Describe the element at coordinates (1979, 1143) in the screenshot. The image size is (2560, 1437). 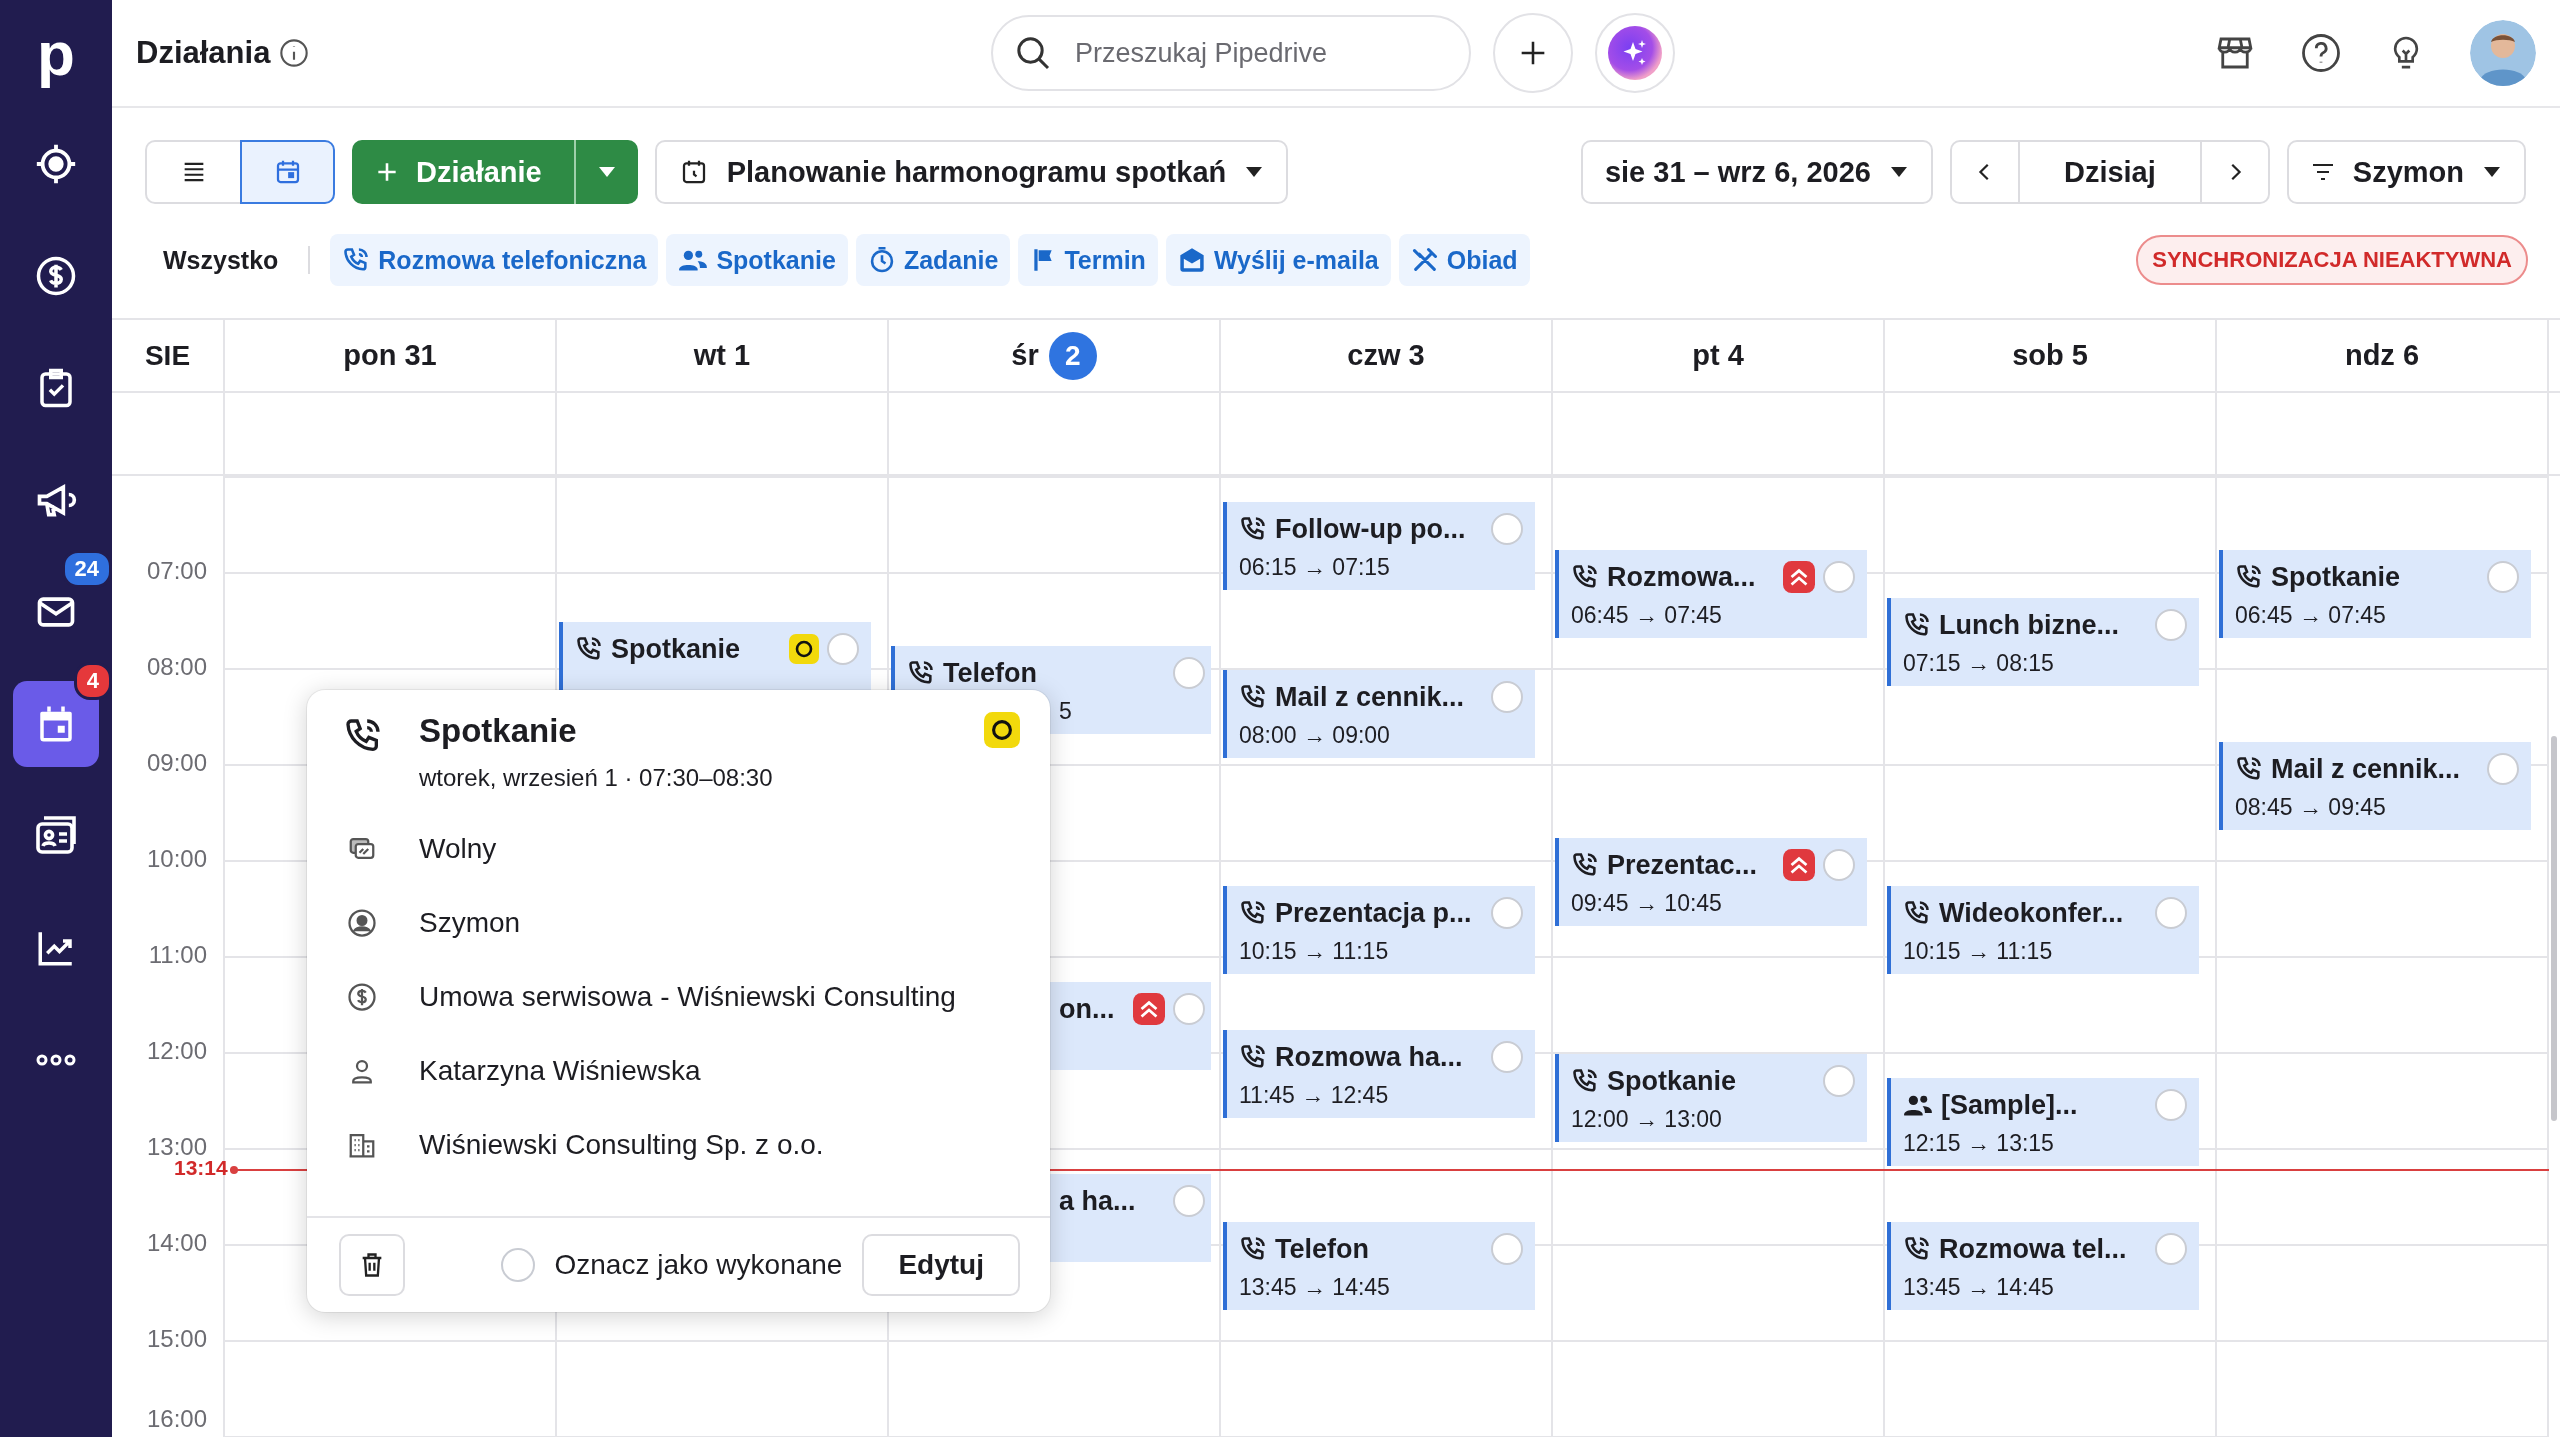
I see `event-time: 12:15 → 13:15` at that location.